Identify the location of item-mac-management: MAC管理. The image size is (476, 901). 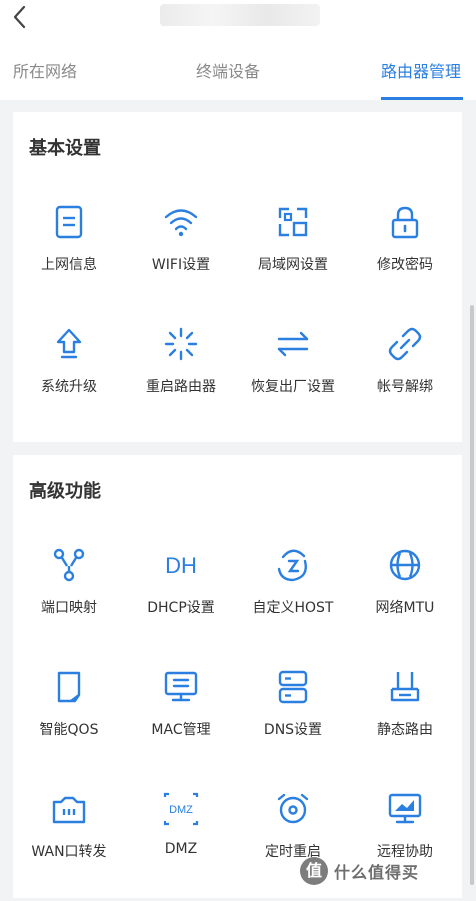
(181, 724).